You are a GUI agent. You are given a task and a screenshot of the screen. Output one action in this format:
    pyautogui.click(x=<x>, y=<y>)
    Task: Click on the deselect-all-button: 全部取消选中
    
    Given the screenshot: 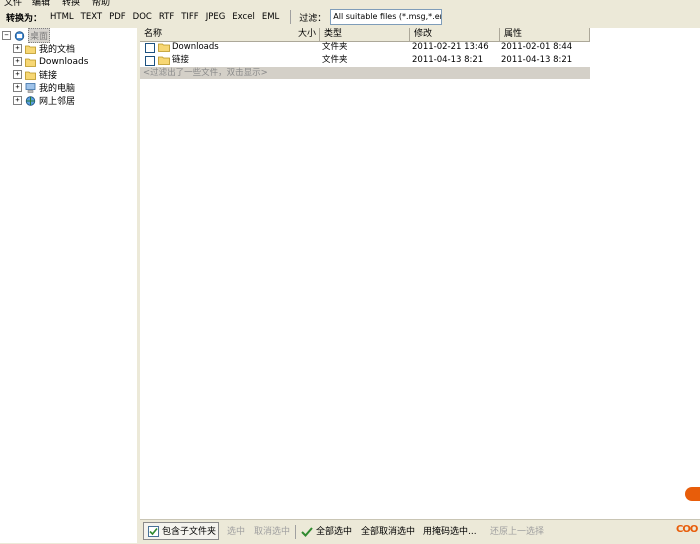 What is the action you would take?
    pyautogui.click(x=388, y=532)
    